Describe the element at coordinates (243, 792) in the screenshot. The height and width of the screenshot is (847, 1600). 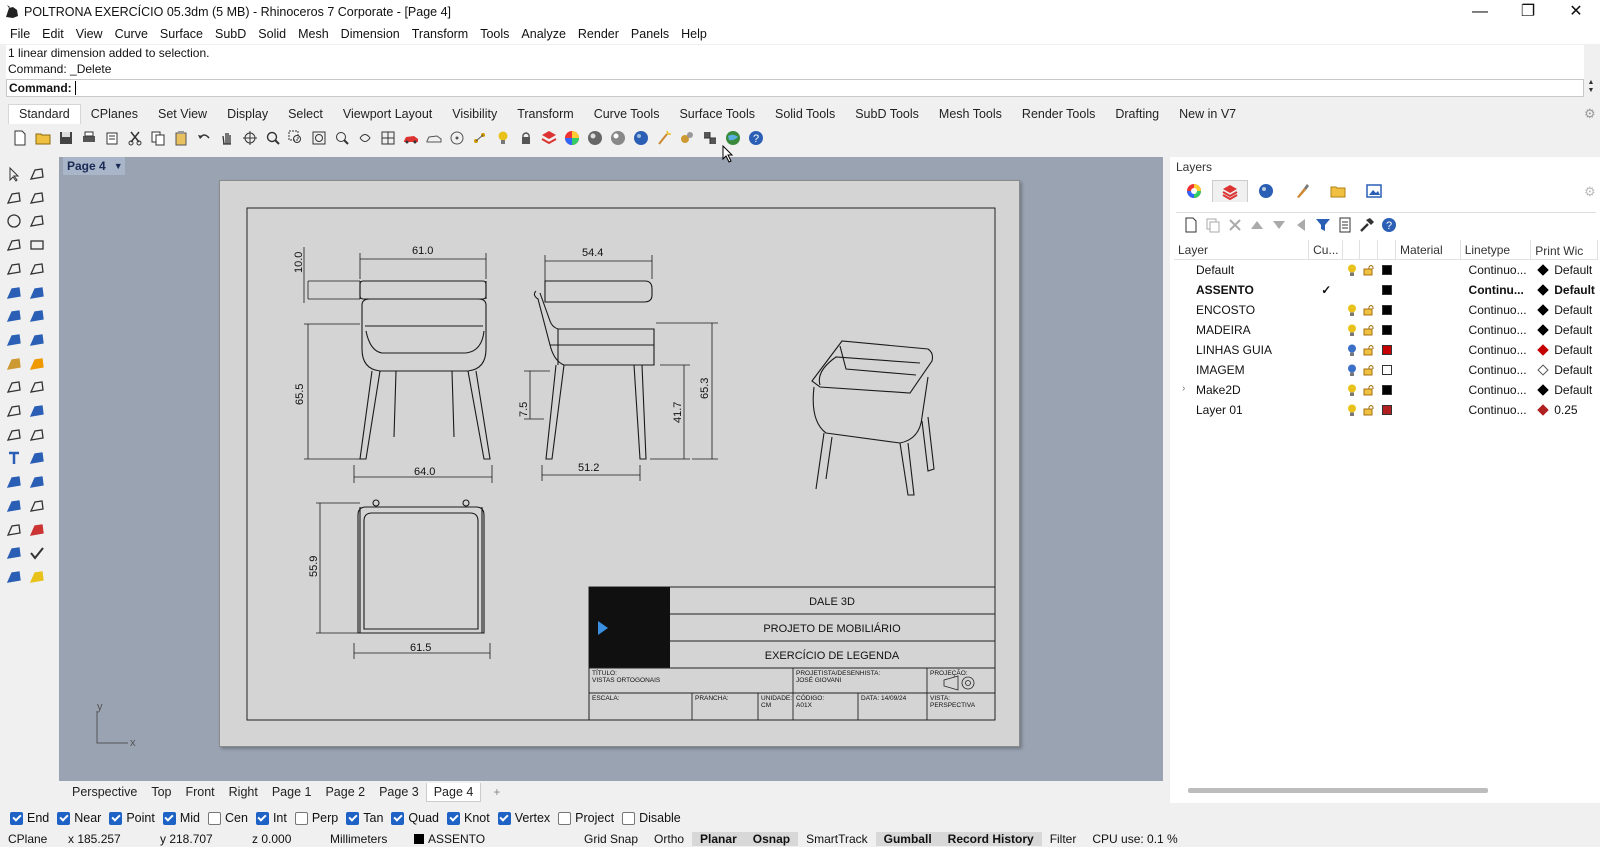
I see `view-tab-right: Right` at that location.